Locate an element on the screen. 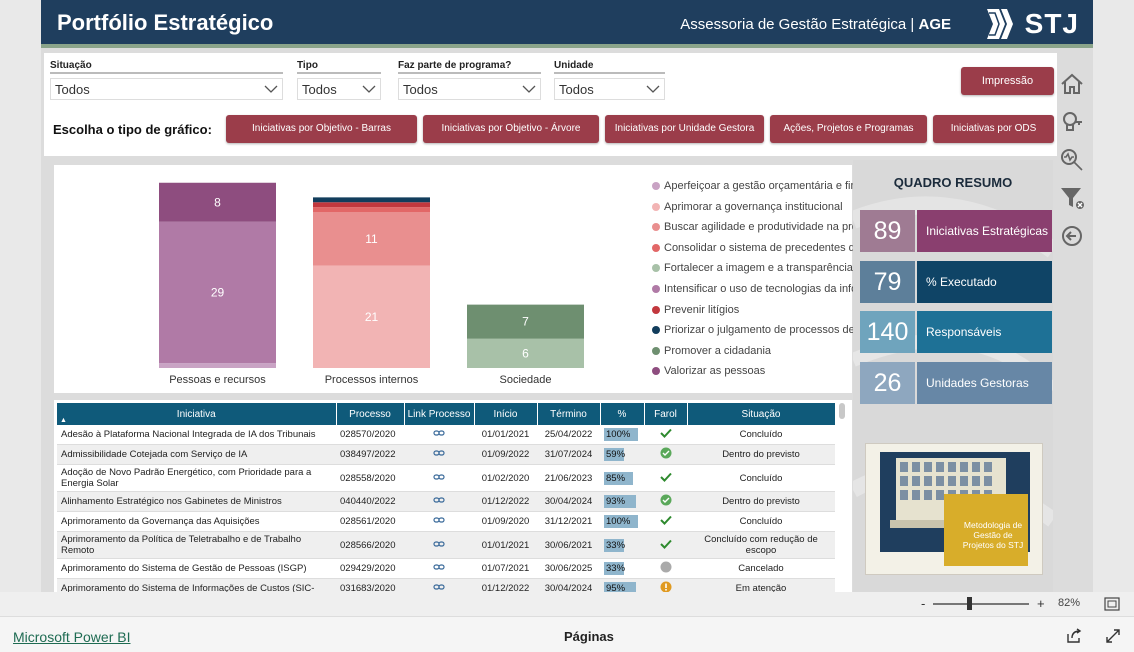 The height and width of the screenshot is (652, 1134). print-button: Impressão is located at coordinates (1007, 81).